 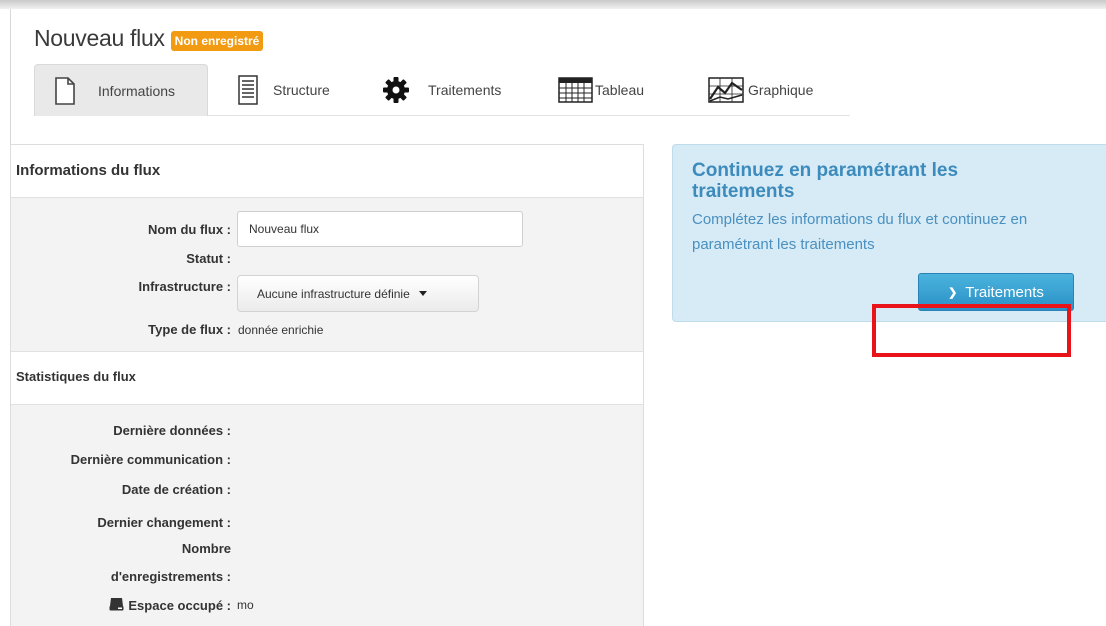 I want to click on info-section-header: Informations du flux, so click(x=327, y=171).